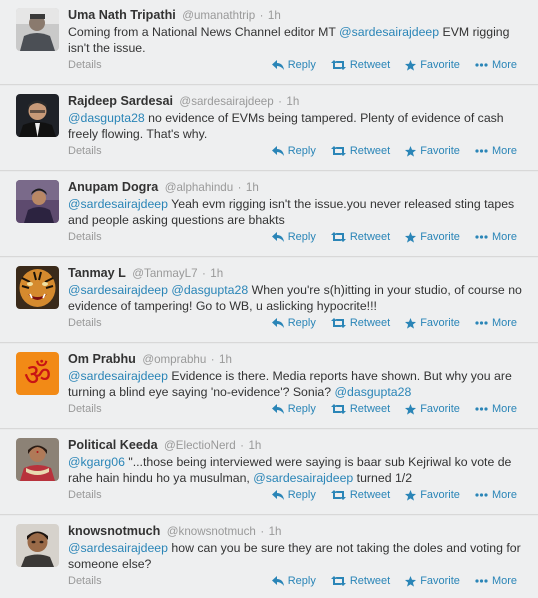  Describe the element at coordinates (97, 273) in the screenshot. I see `tweet-fullname: Tanmay L` at that location.